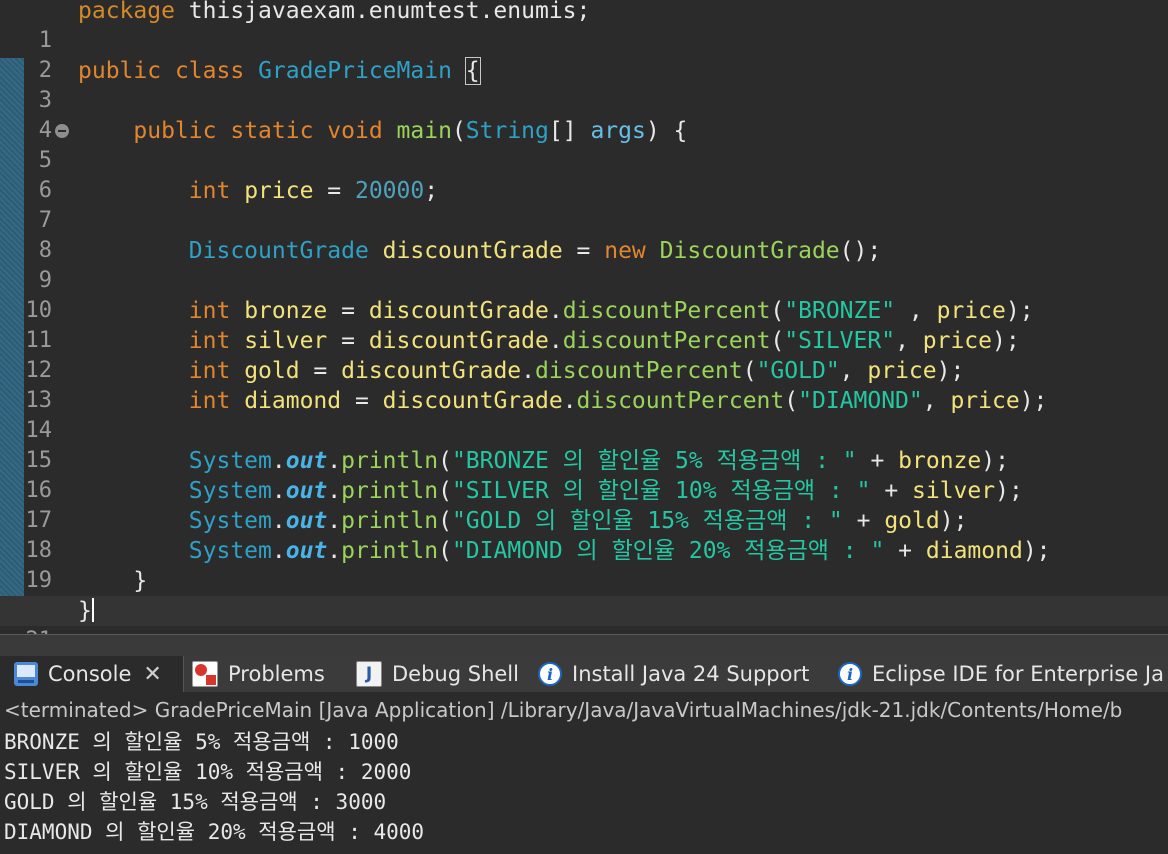 The height and width of the screenshot is (854, 1168). Describe the element at coordinates (472, 71) in the screenshot. I see `matching-brace: {` at that location.